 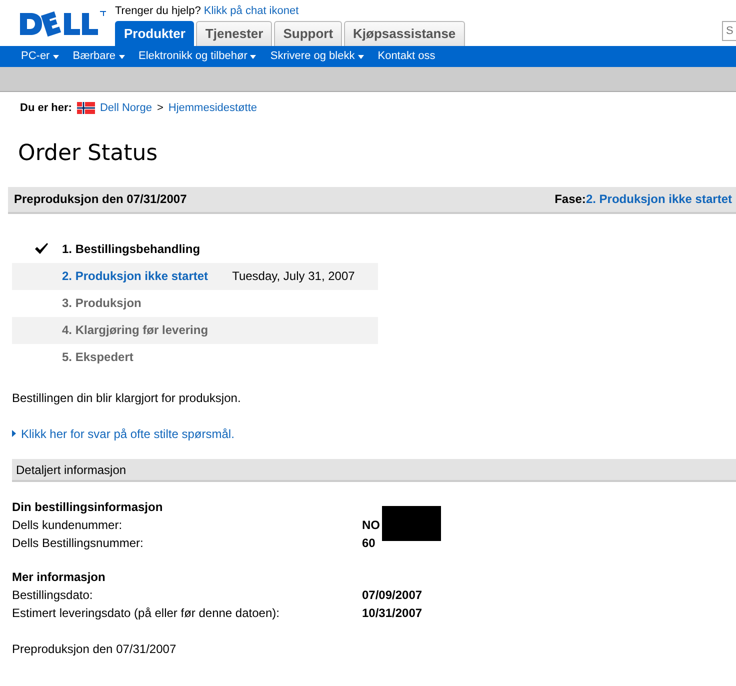 What do you see at coordinates (146, 613) in the screenshot?
I see `field-label: Estimert leveringsdato (på eller før denne datoen):` at bounding box center [146, 613].